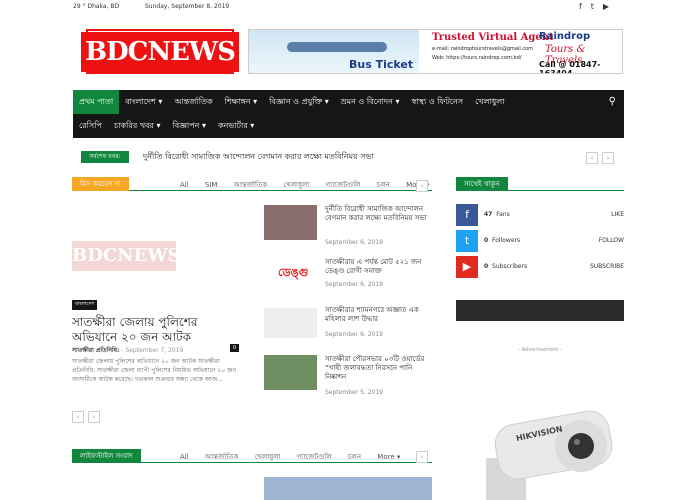 The image size is (700, 500). I want to click on like-button: LIKE, so click(617, 214).